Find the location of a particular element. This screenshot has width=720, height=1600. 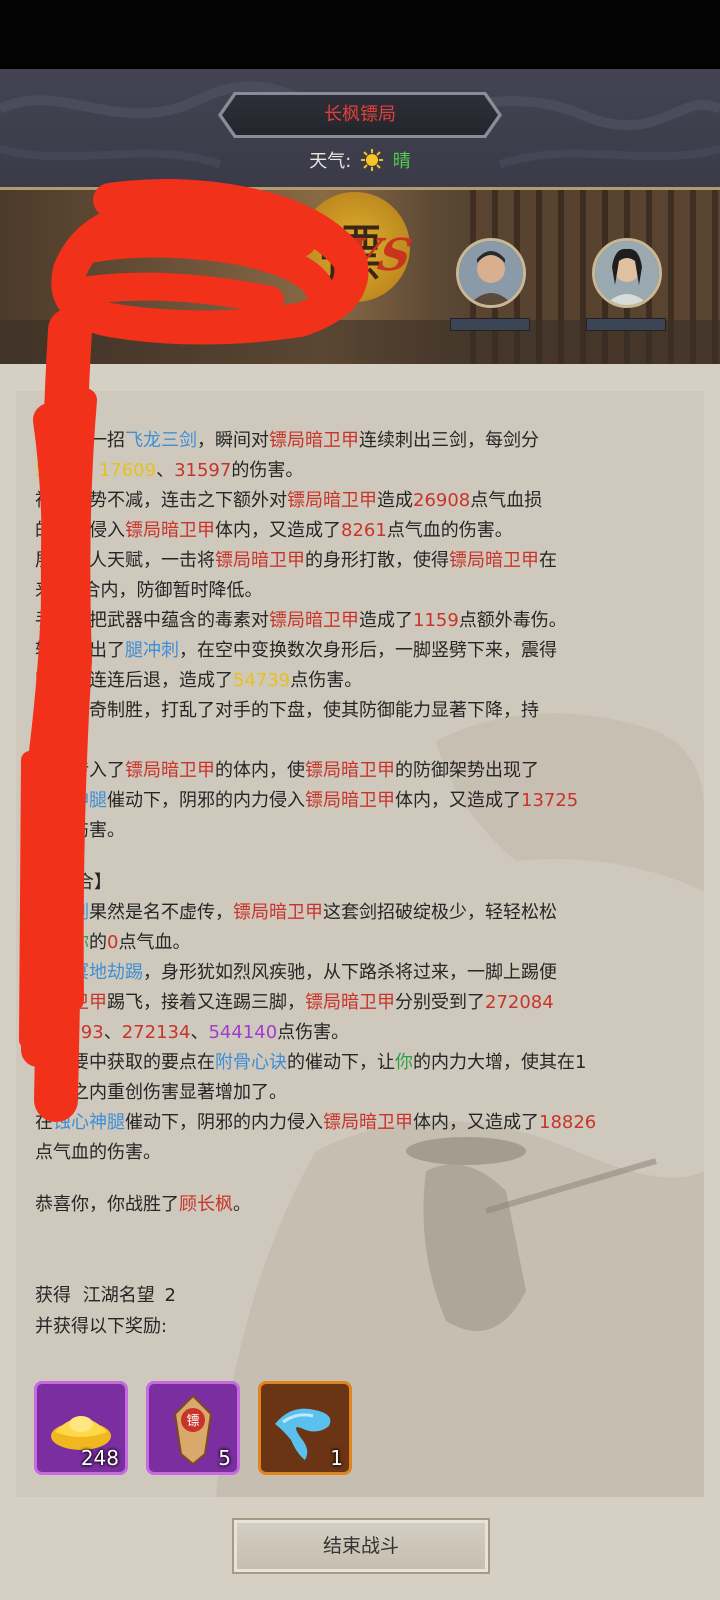

log-text-segment: 的防御架势出现了 is located at coordinates (467, 770).